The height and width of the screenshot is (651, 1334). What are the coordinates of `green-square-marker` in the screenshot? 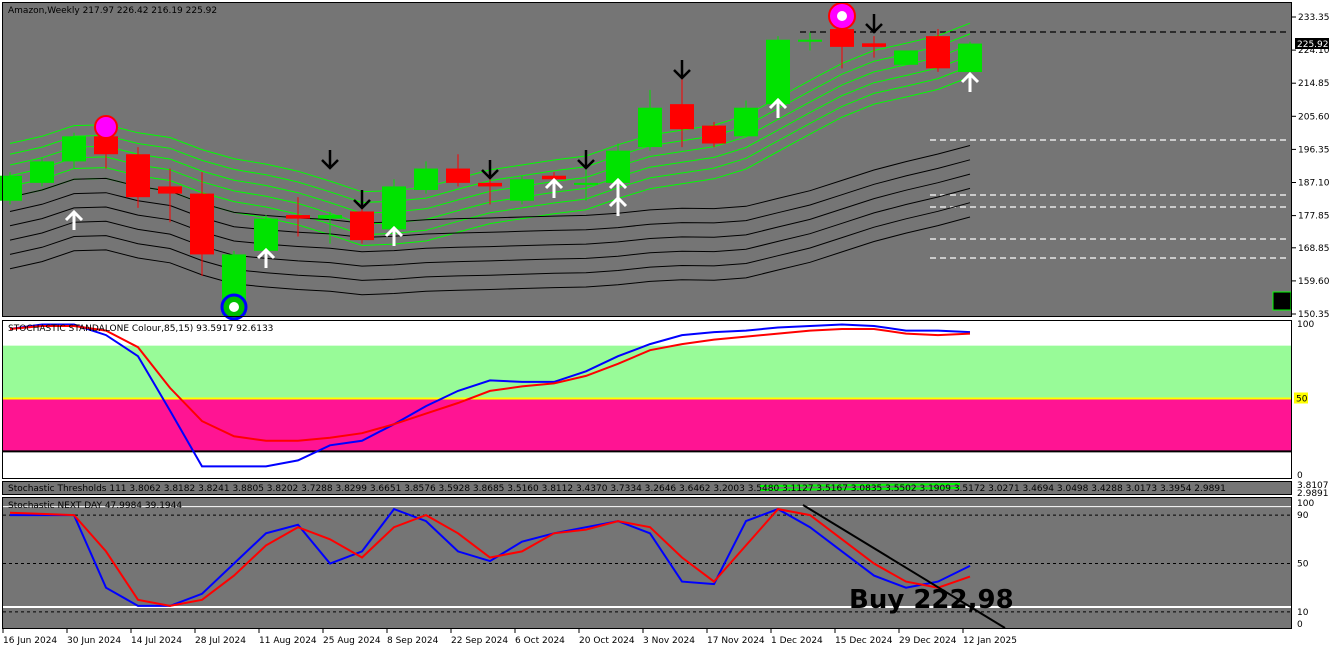 It's located at (1282, 301).